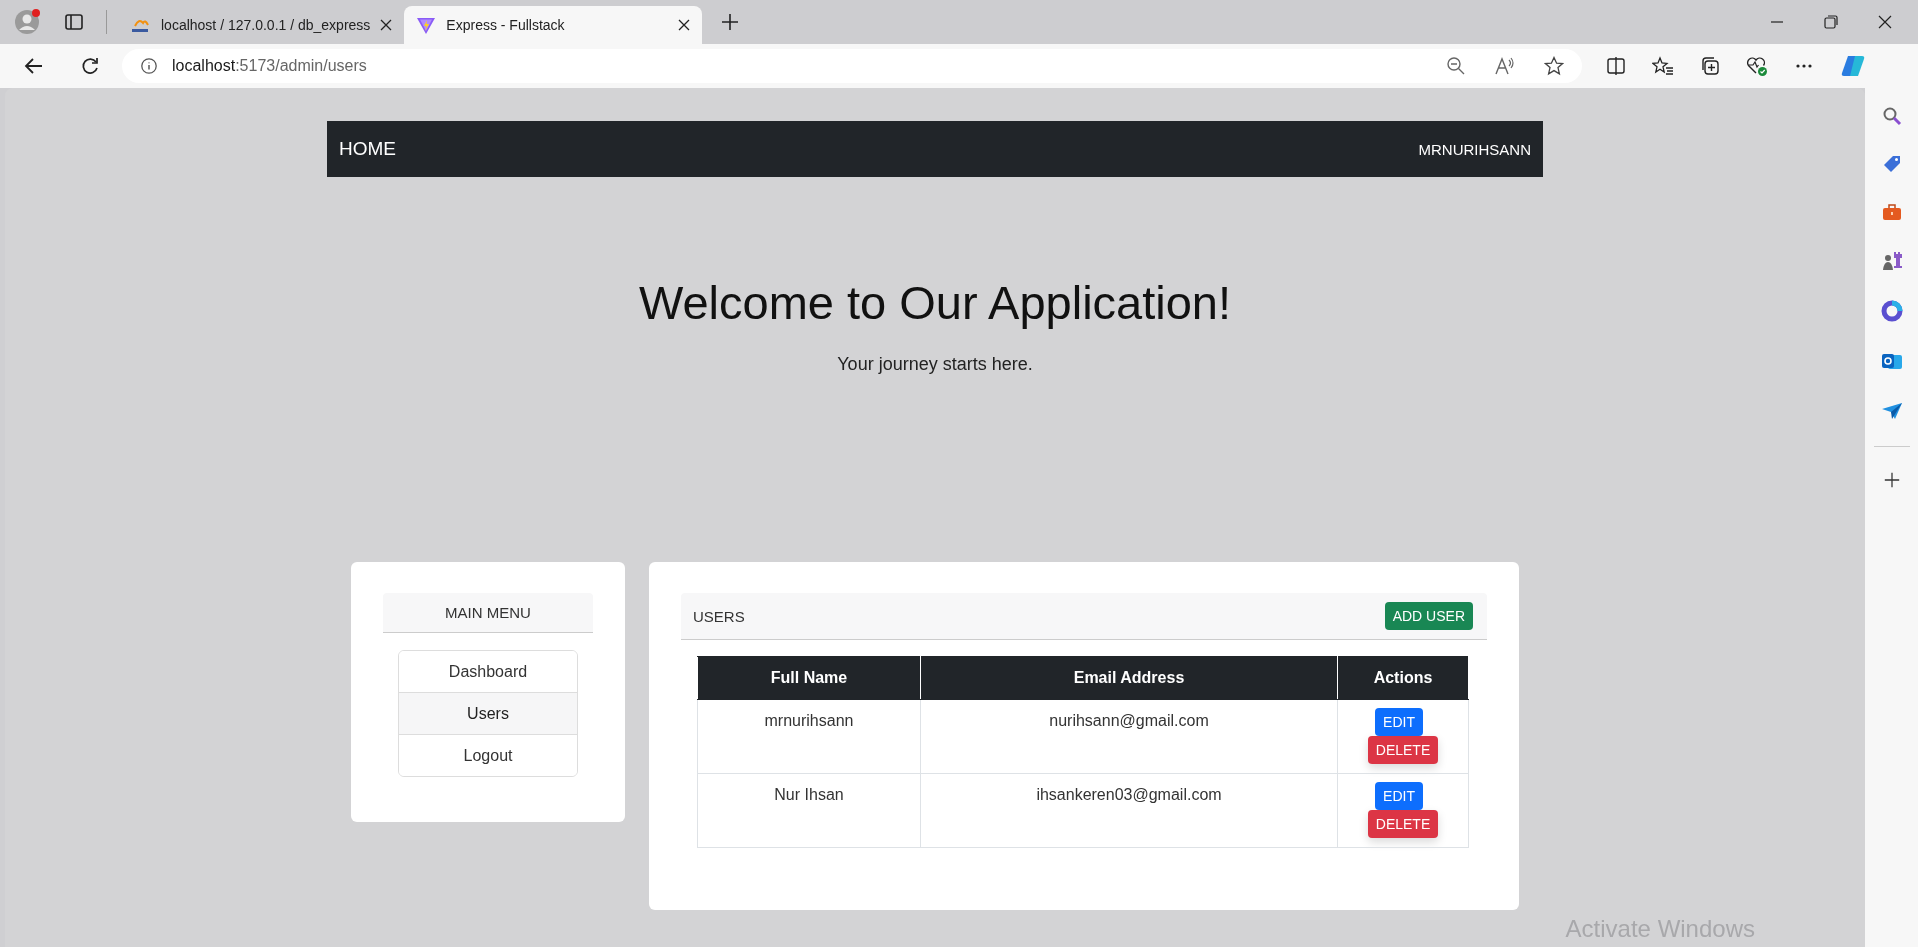 The image size is (1918, 947). What do you see at coordinates (1891, 480) in the screenshot?
I see `add-icon` at bounding box center [1891, 480].